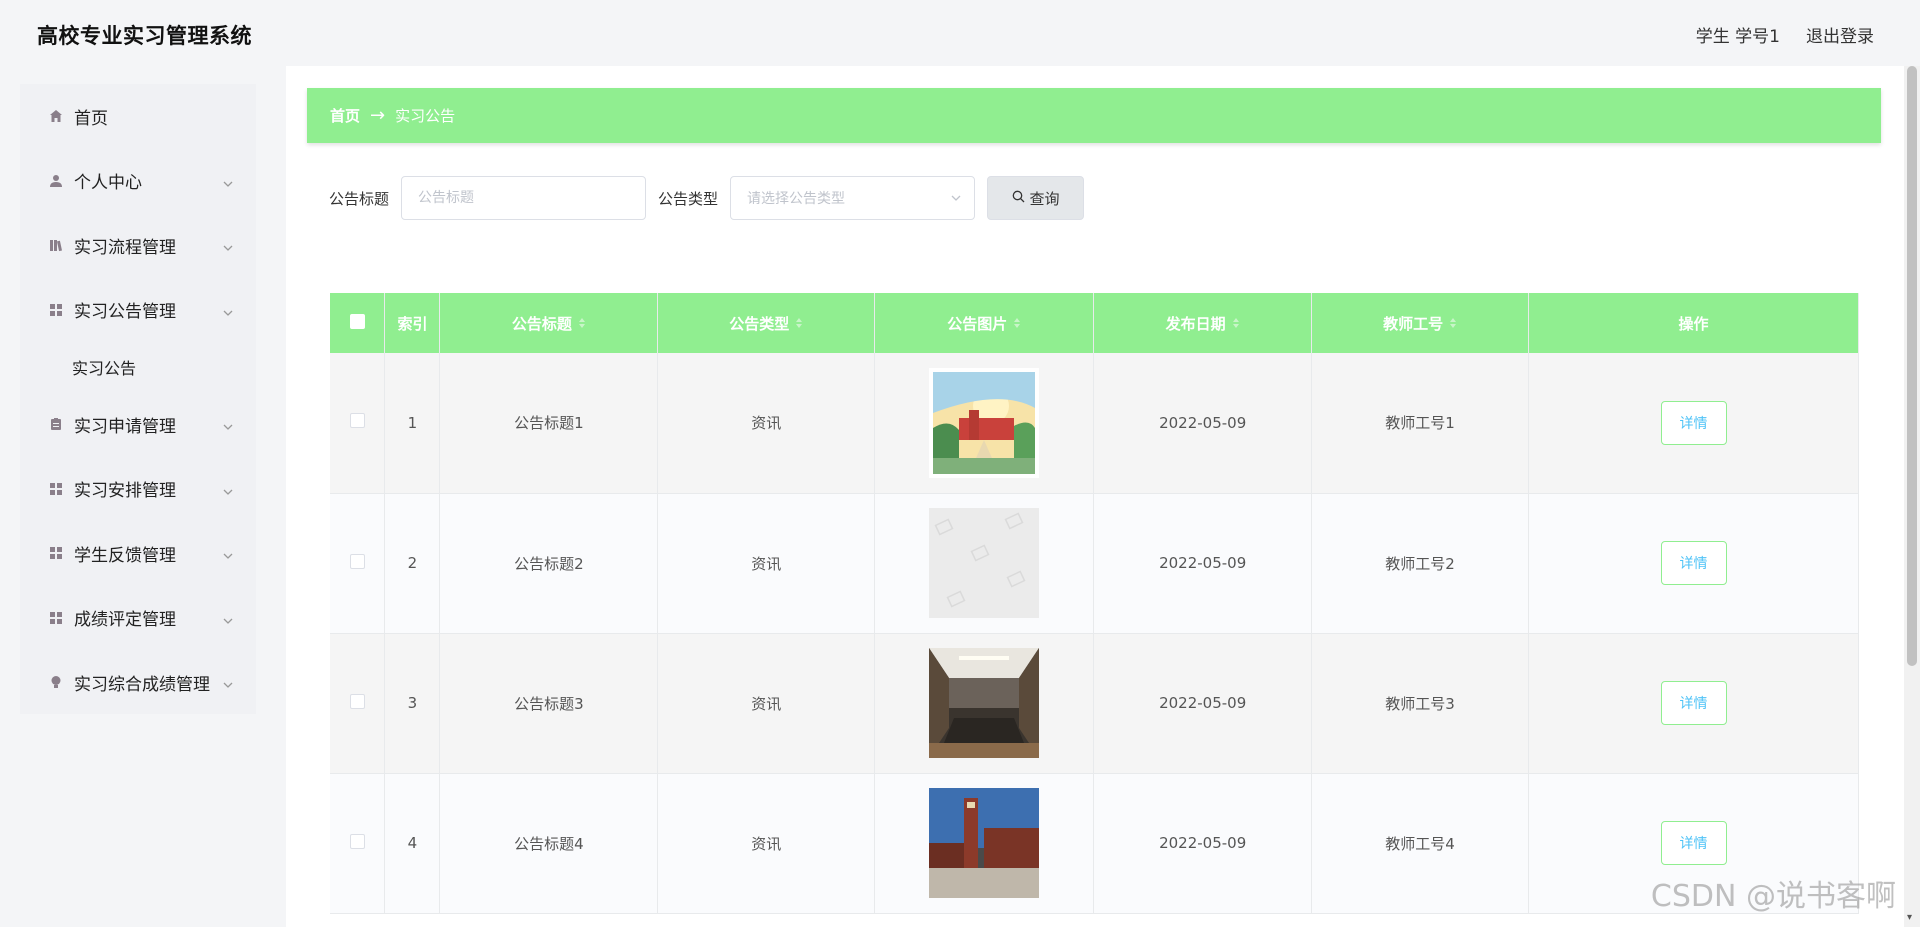 Image resolution: width=1920 pixels, height=927 pixels. Describe the element at coordinates (378, 115) in the screenshot. I see `breadcrumb-arrow: →` at that location.